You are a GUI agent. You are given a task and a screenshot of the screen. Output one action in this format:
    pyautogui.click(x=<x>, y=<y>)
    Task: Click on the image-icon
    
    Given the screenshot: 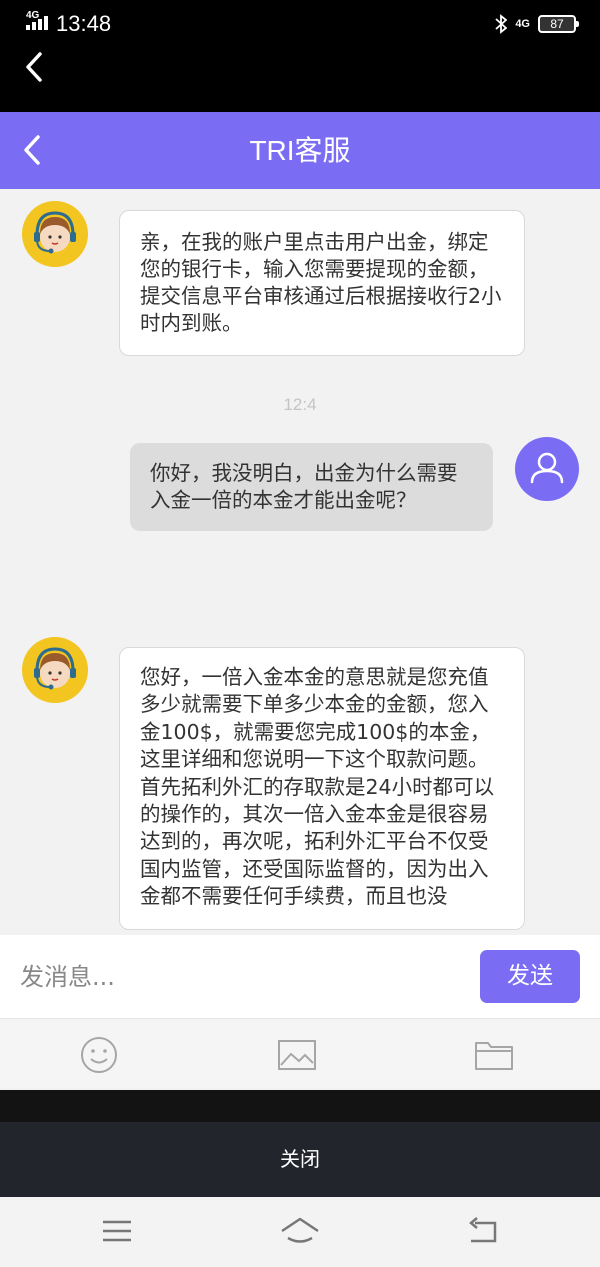 What is the action you would take?
    pyautogui.click(x=297, y=1055)
    